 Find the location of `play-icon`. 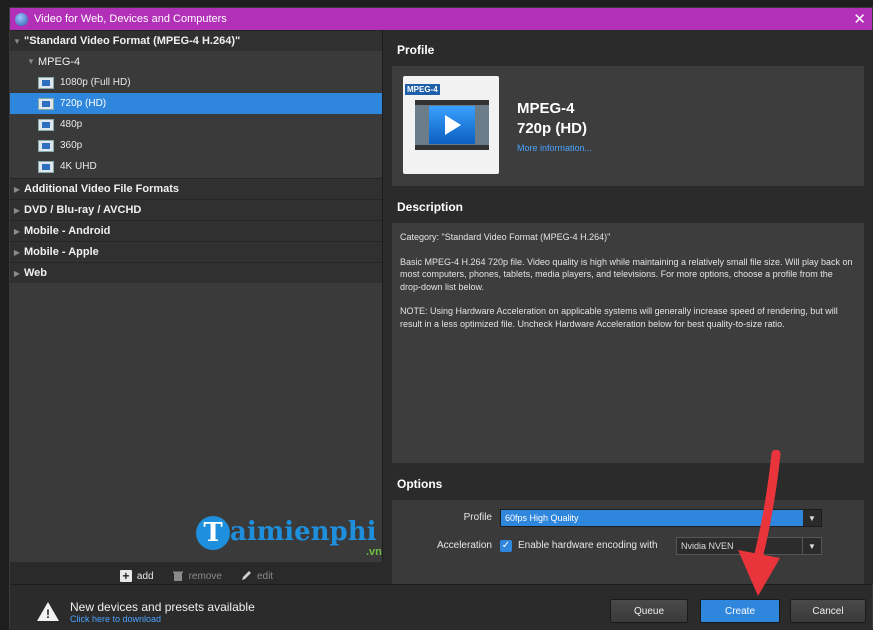

play-icon is located at coordinates (453, 125).